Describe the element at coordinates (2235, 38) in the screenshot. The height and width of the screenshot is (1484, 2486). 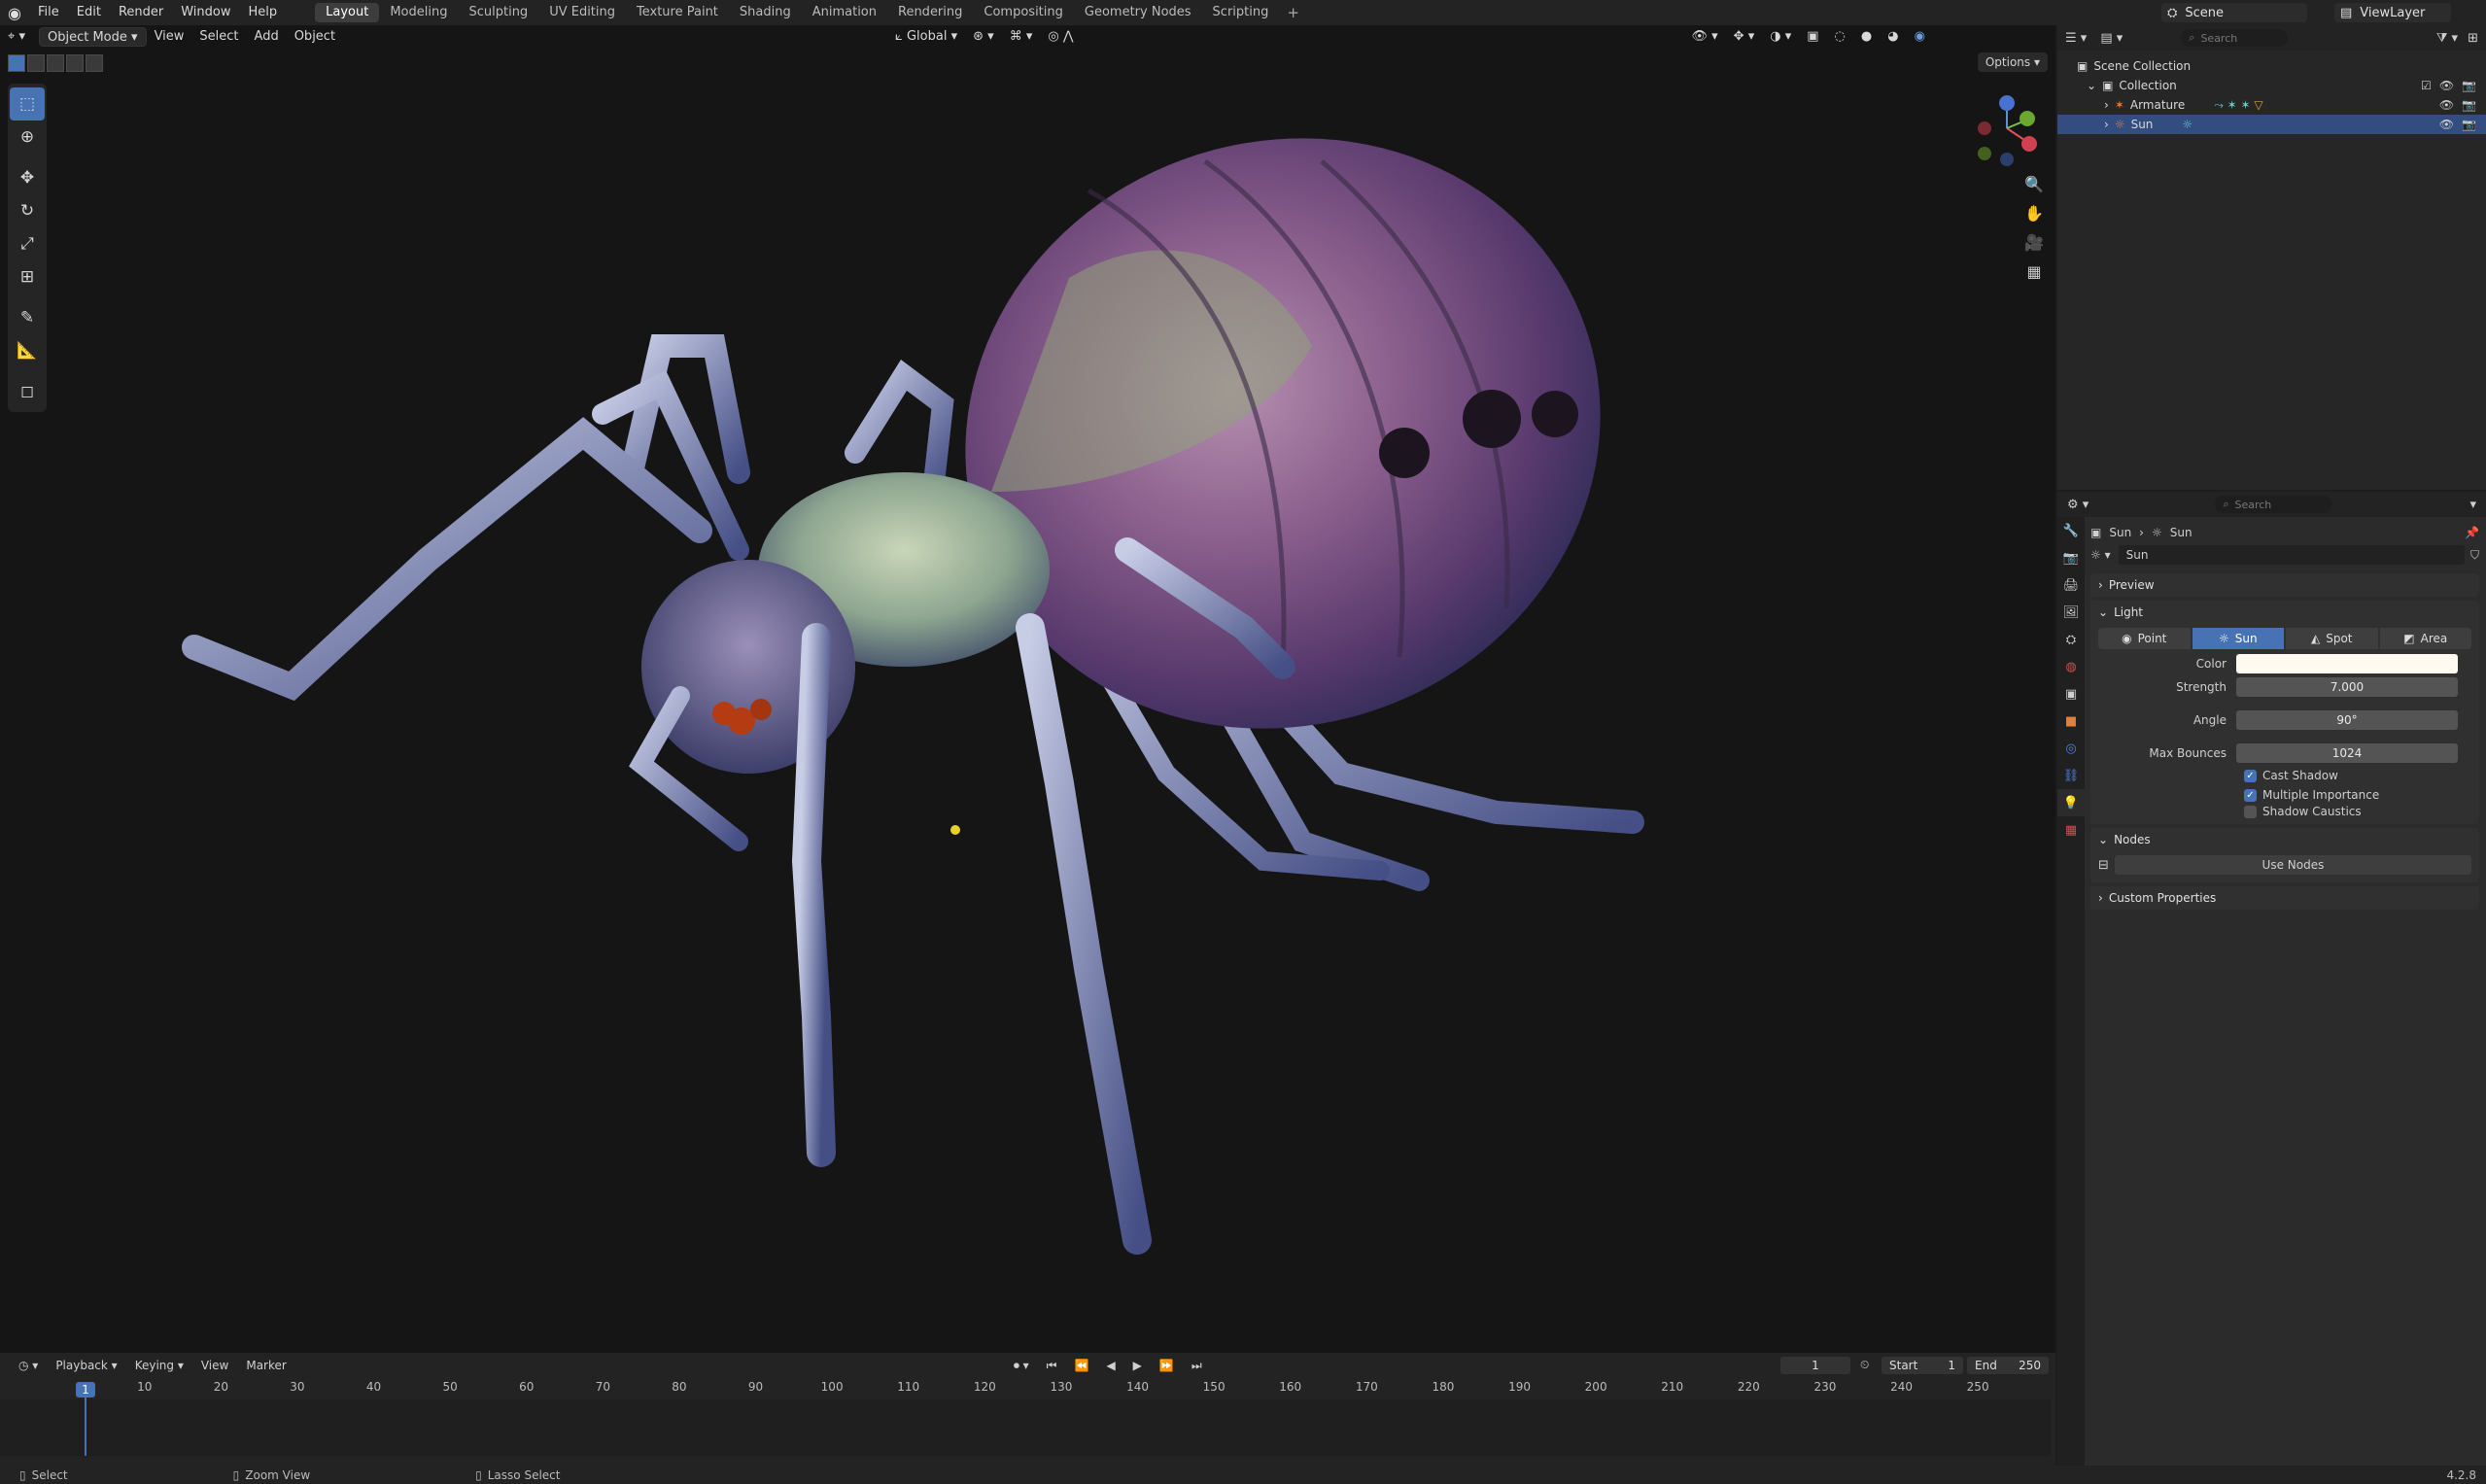
I see `outliner-search-input: ⌕ Search` at that location.